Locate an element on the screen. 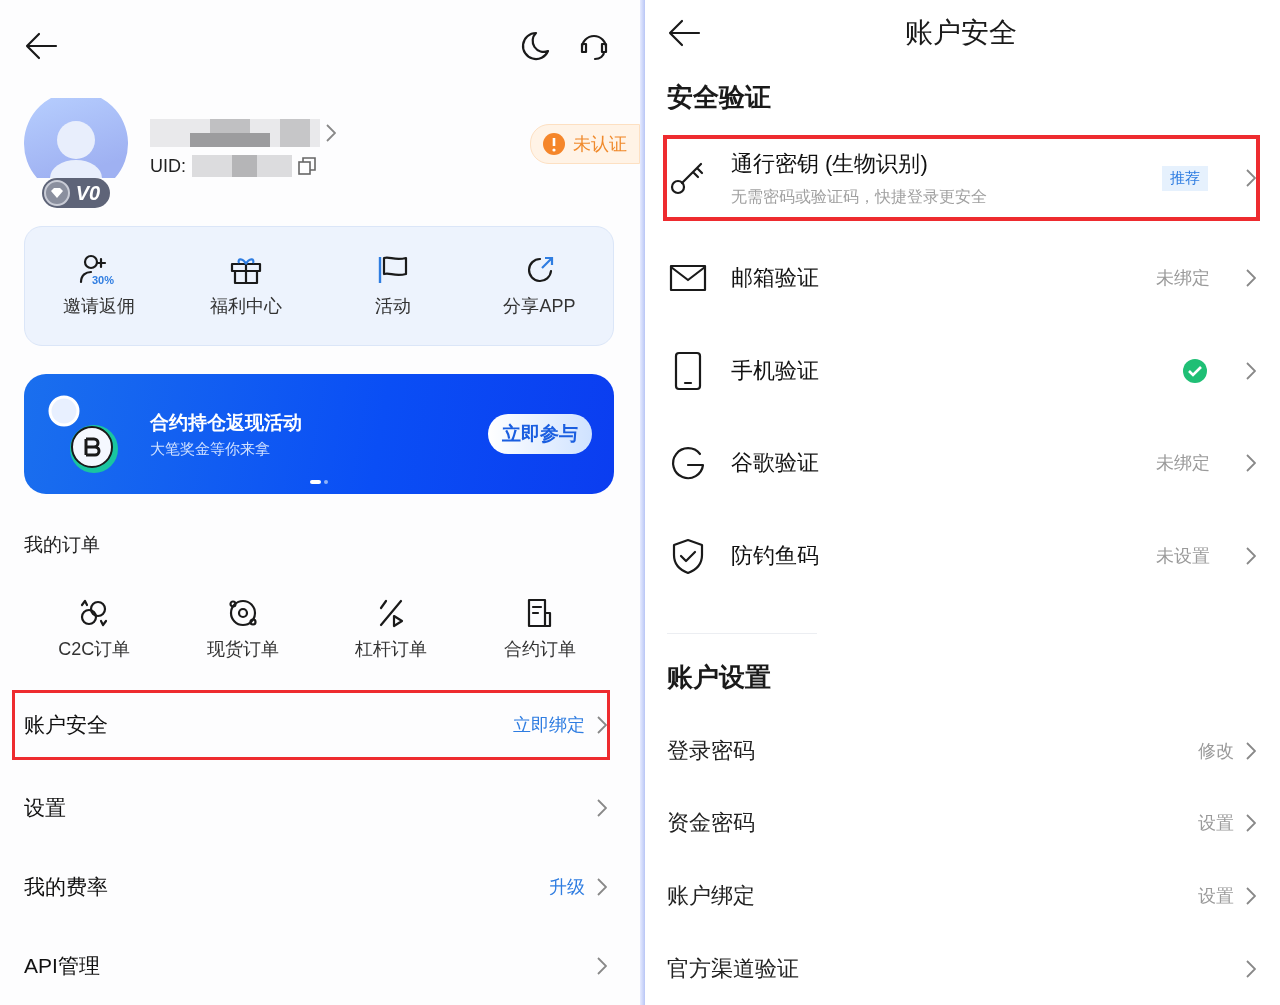  banner-title: 合约持仓返现活动 is located at coordinates (226, 422).